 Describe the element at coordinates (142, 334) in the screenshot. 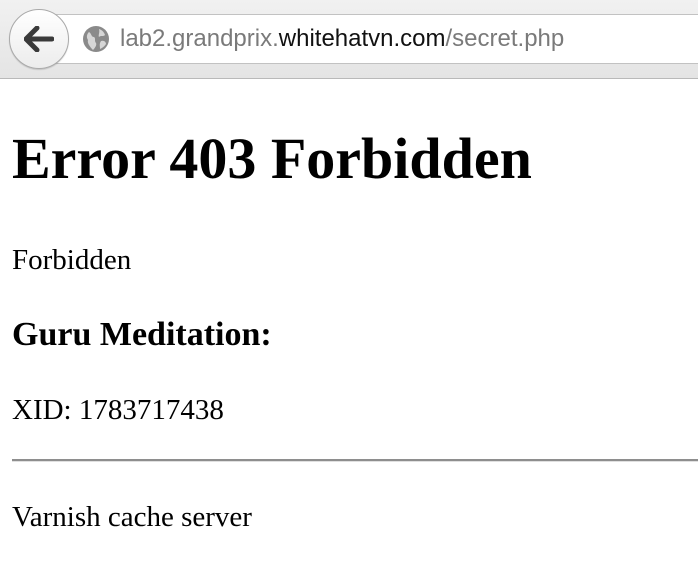

I see `guru-meditation-heading: Guru Meditation:` at that location.